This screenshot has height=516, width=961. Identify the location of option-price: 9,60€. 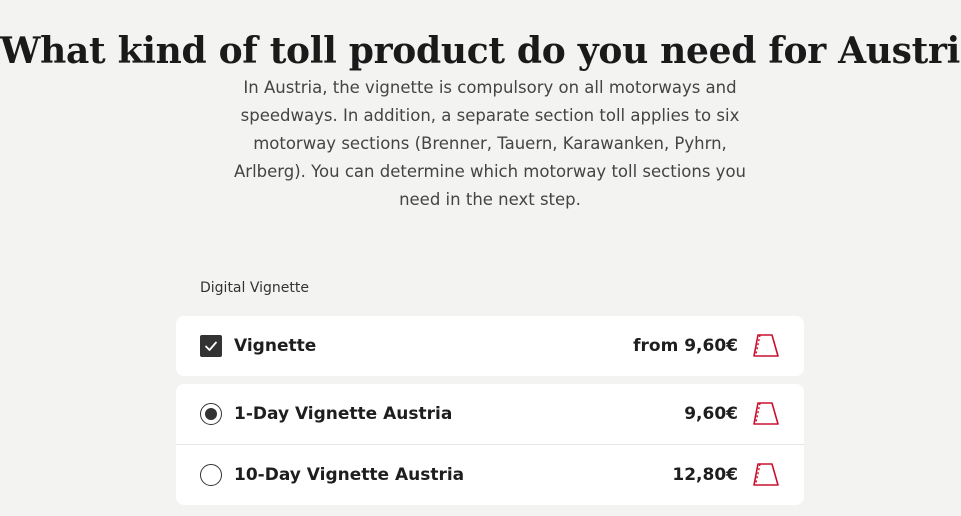
(711, 414).